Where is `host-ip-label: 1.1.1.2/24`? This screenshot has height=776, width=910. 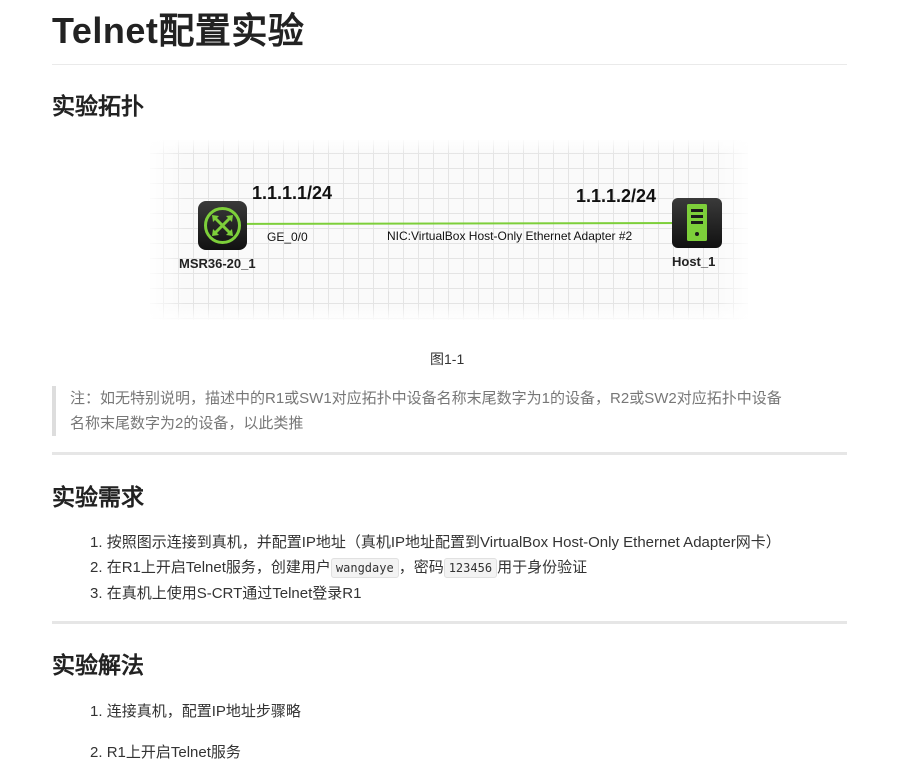 host-ip-label: 1.1.1.2/24 is located at coordinates (616, 196).